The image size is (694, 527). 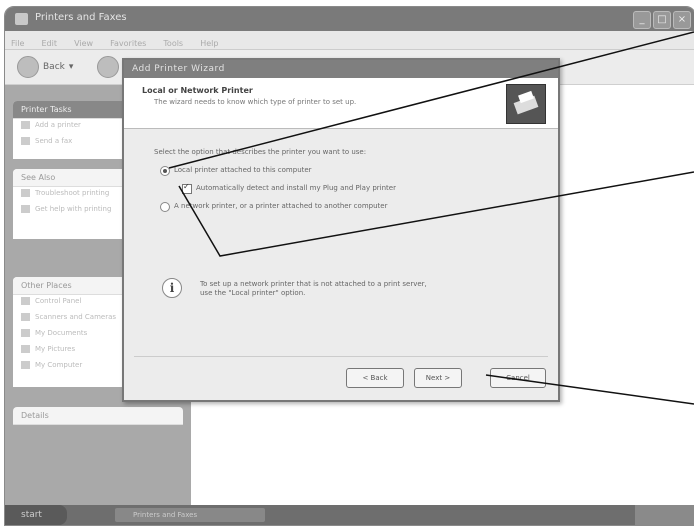 What do you see at coordinates (173, 43) in the screenshot?
I see `menu-tools: Tools` at bounding box center [173, 43].